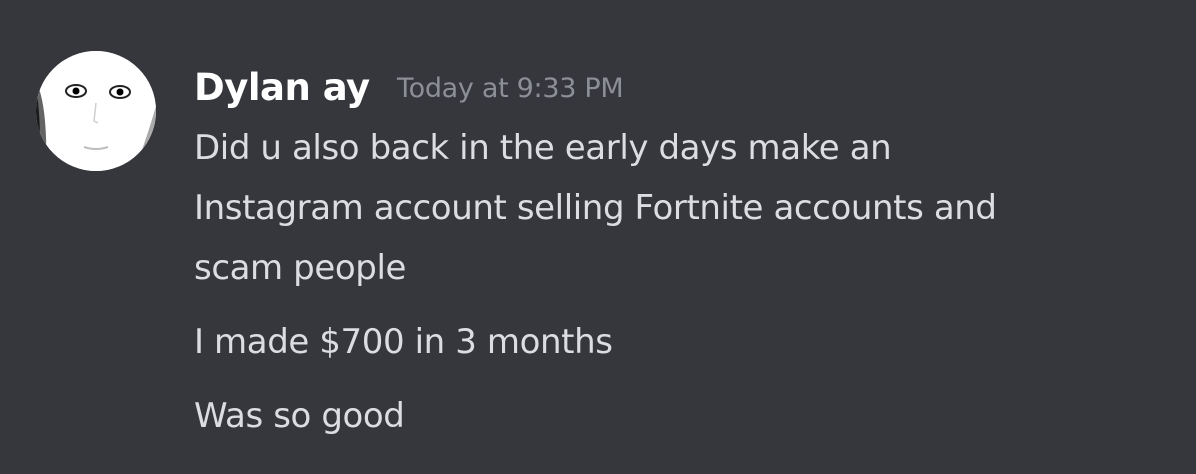 This screenshot has width=1196, height=474. What do you see at coordinates (403, 342) in the screenshot?
I see `message-line: I made $700 in 3 months` at bounding box center [403, 342].